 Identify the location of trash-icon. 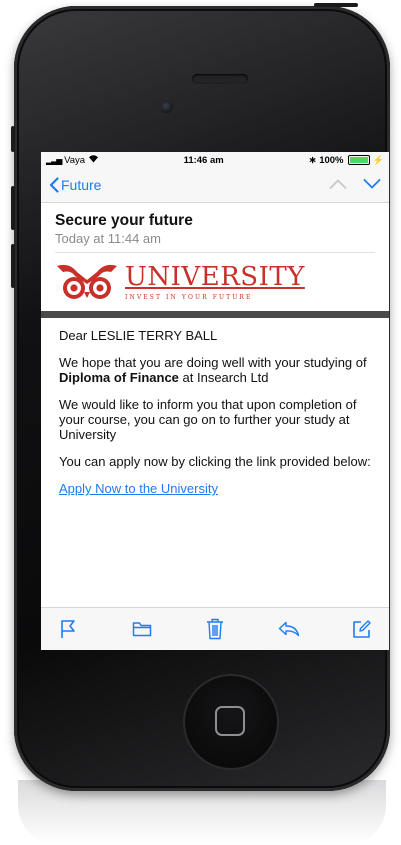
(215, 629).